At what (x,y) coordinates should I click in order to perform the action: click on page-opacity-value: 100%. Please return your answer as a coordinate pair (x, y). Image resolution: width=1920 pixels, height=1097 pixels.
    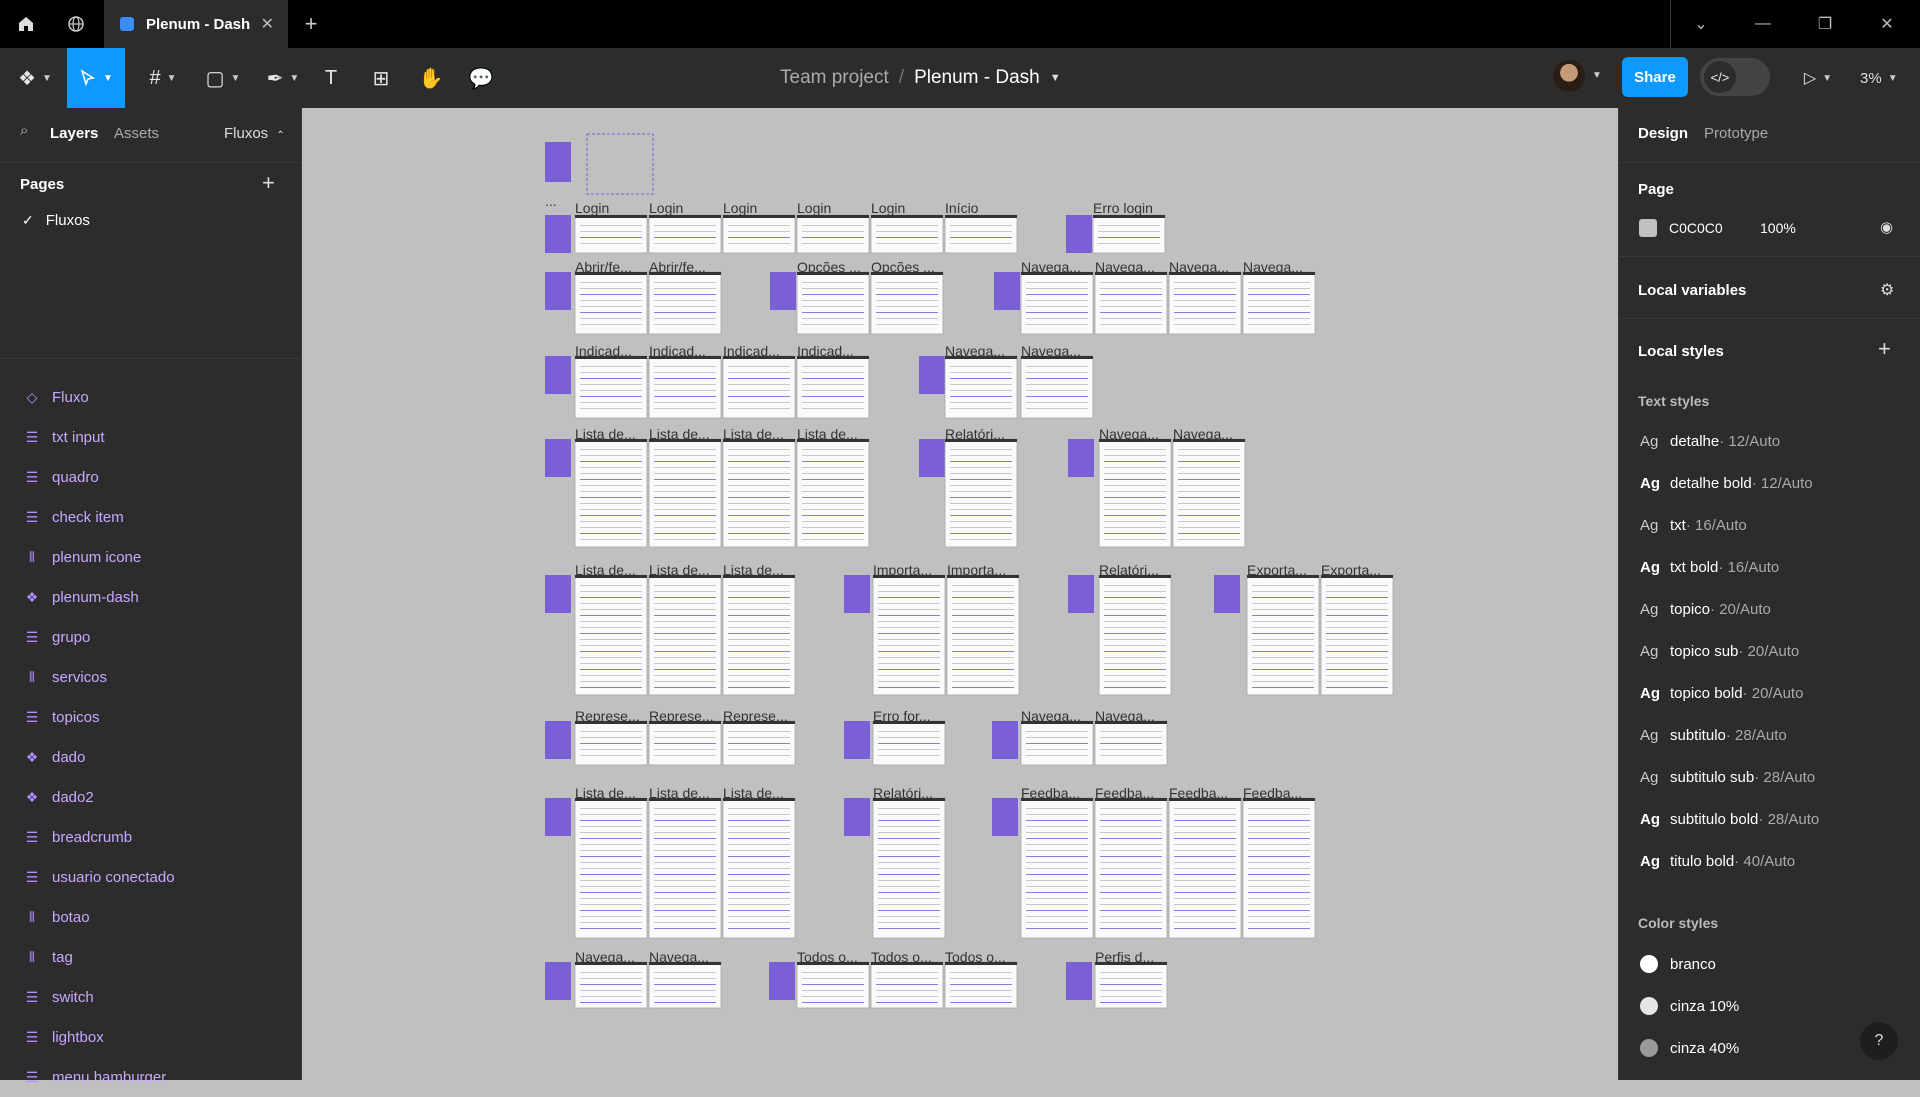
    Looking at the image, I should click on (1778, 228).